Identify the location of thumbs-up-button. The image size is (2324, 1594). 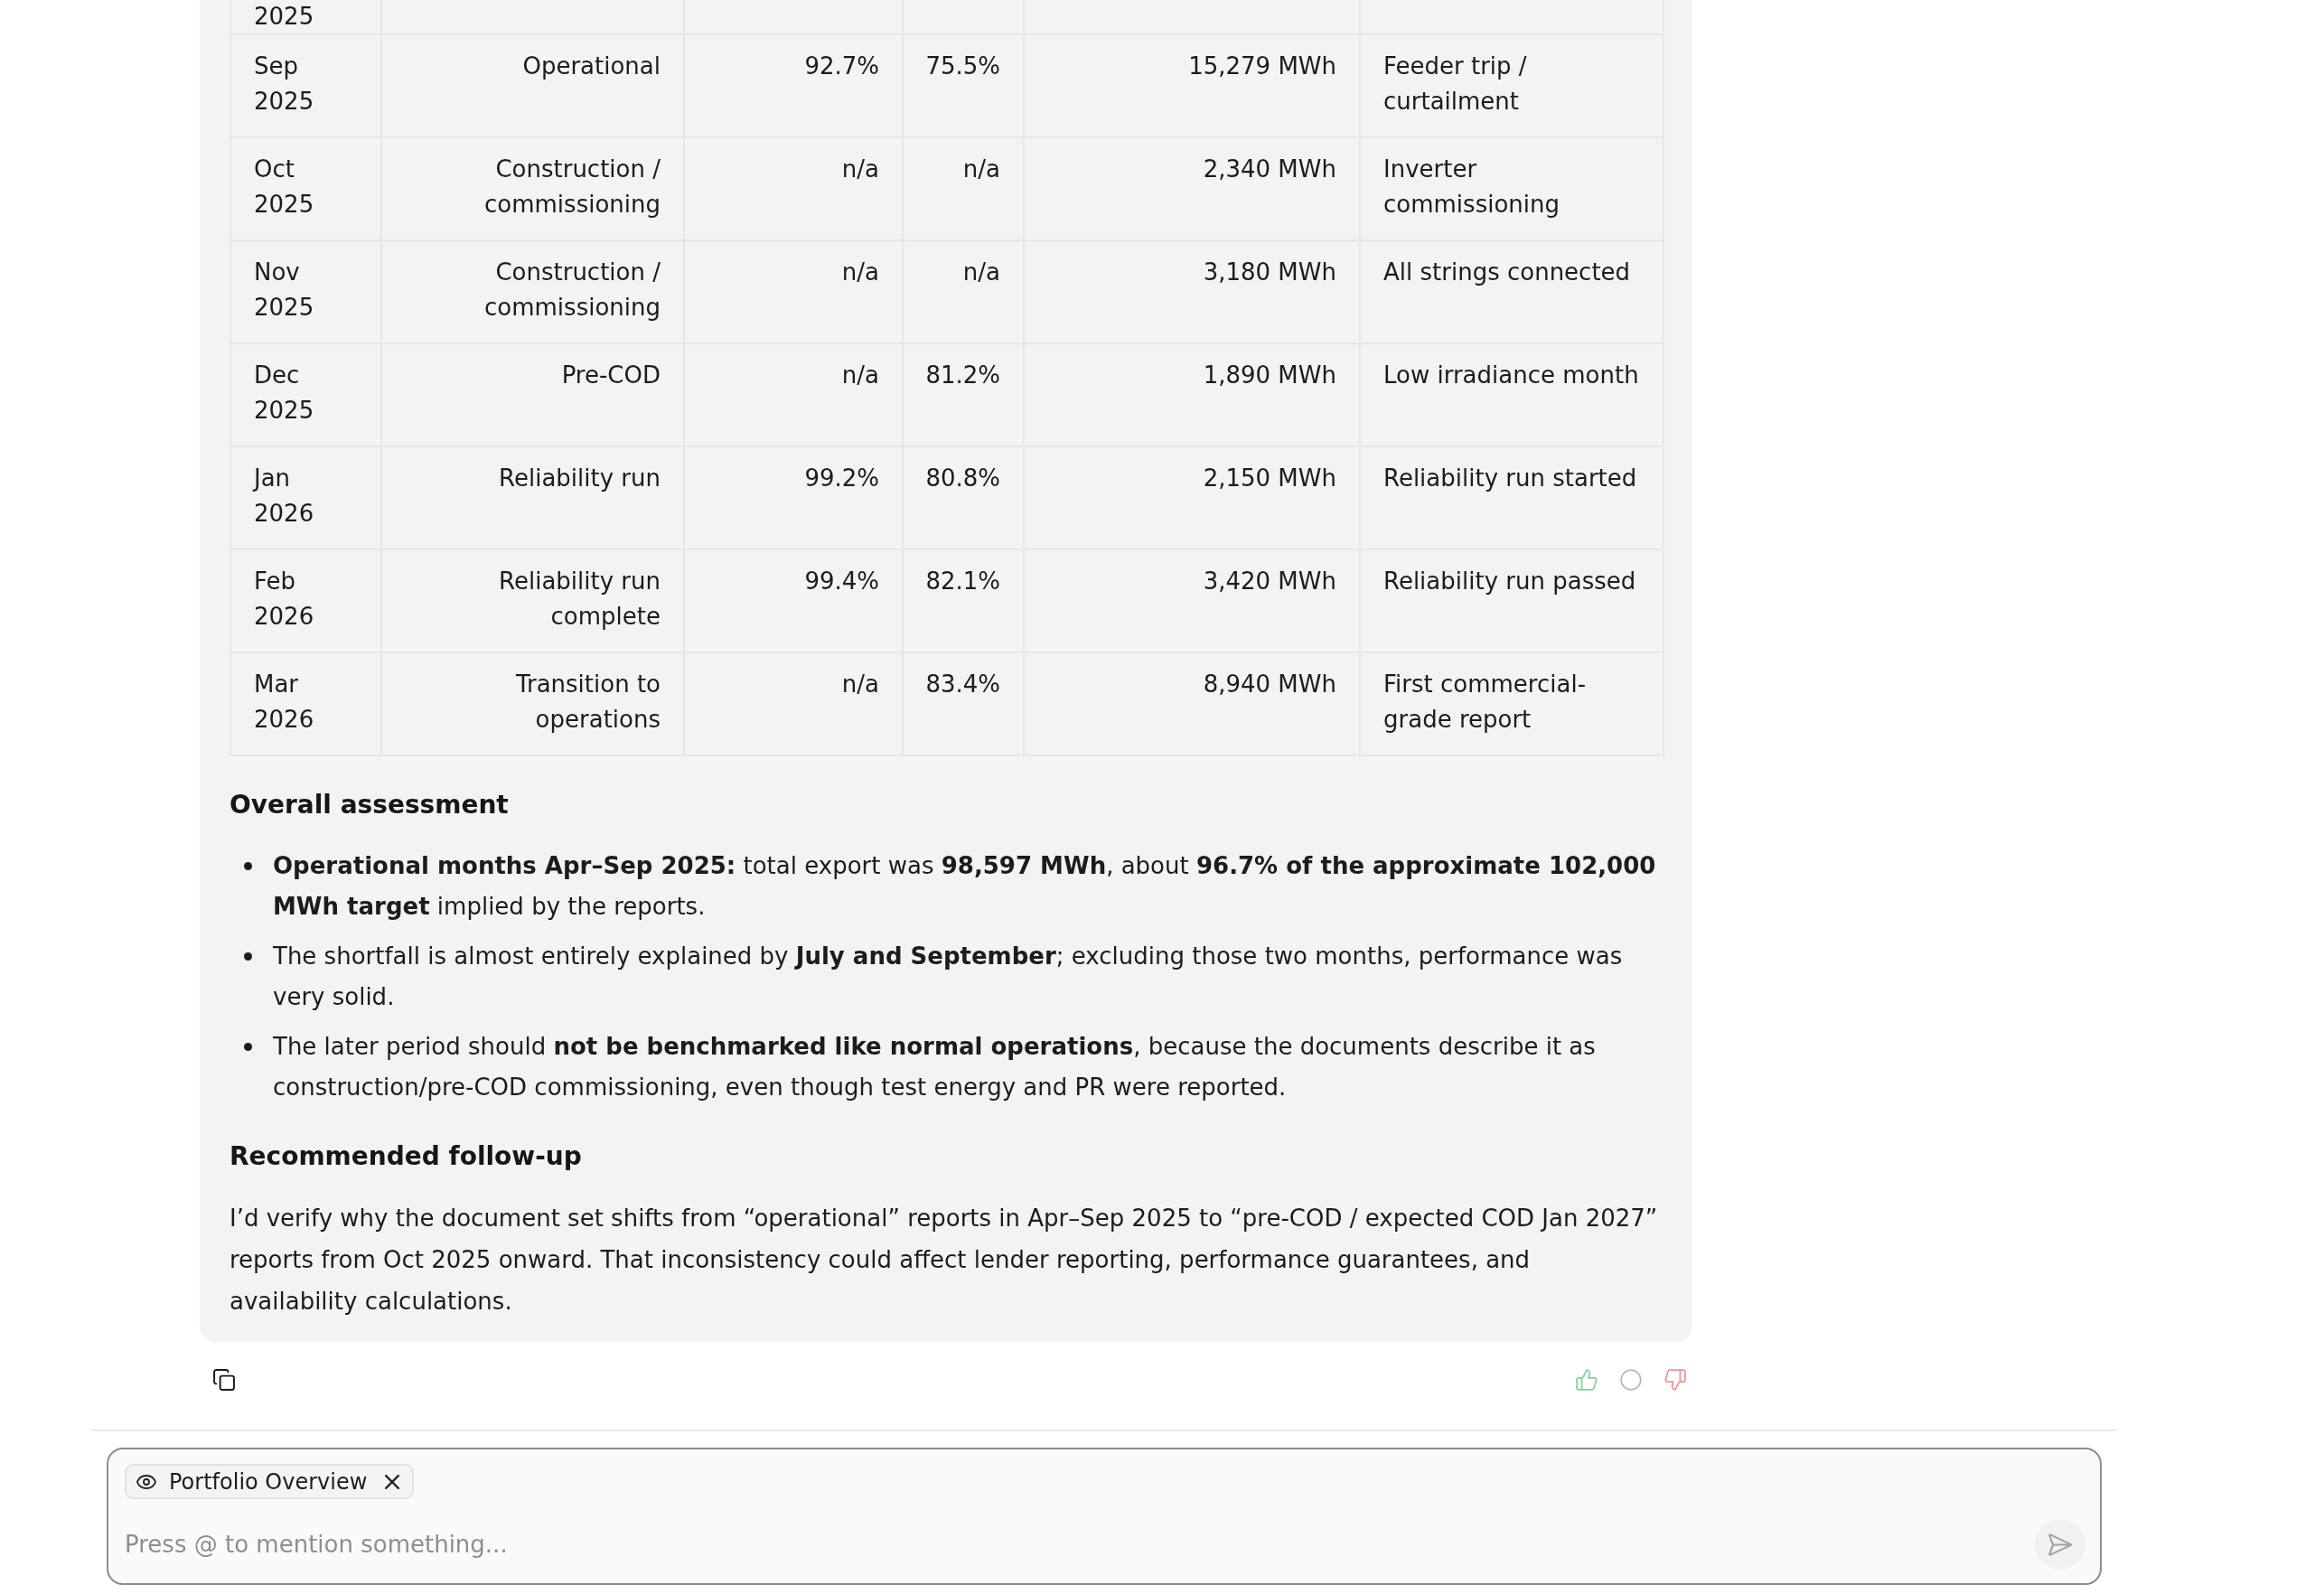
(1587, 1380).